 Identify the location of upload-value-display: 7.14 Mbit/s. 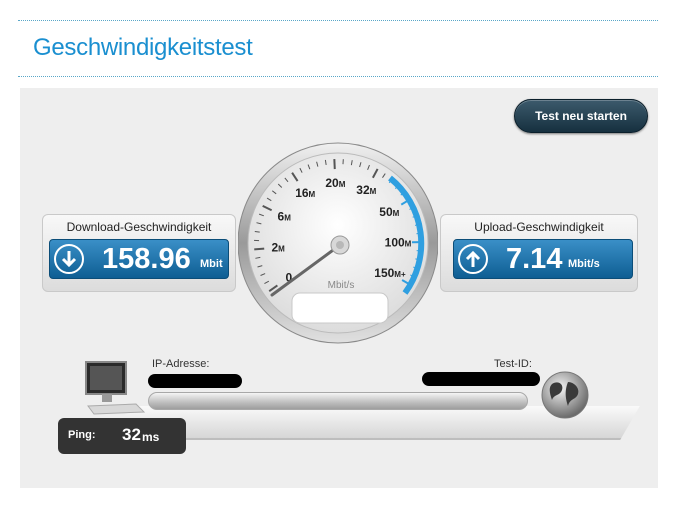
(543, 259).